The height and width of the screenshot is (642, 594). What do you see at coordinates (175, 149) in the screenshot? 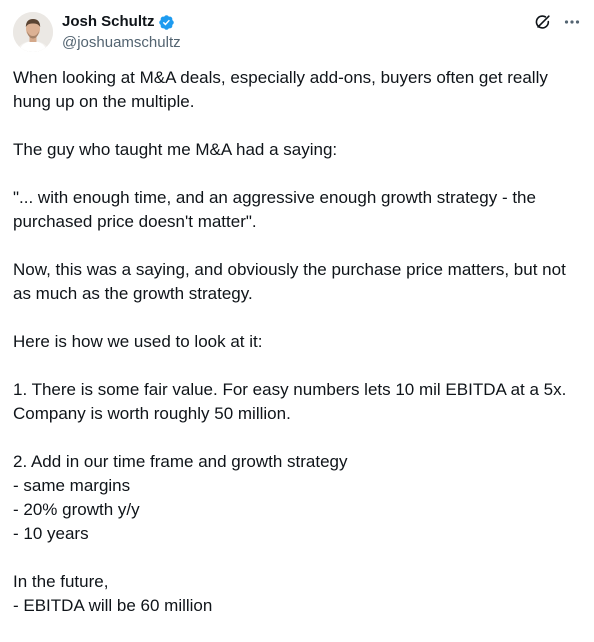
I see `post-paragraph: The guy who taught me M&A had a saying:` at bounding box center [175, 149].